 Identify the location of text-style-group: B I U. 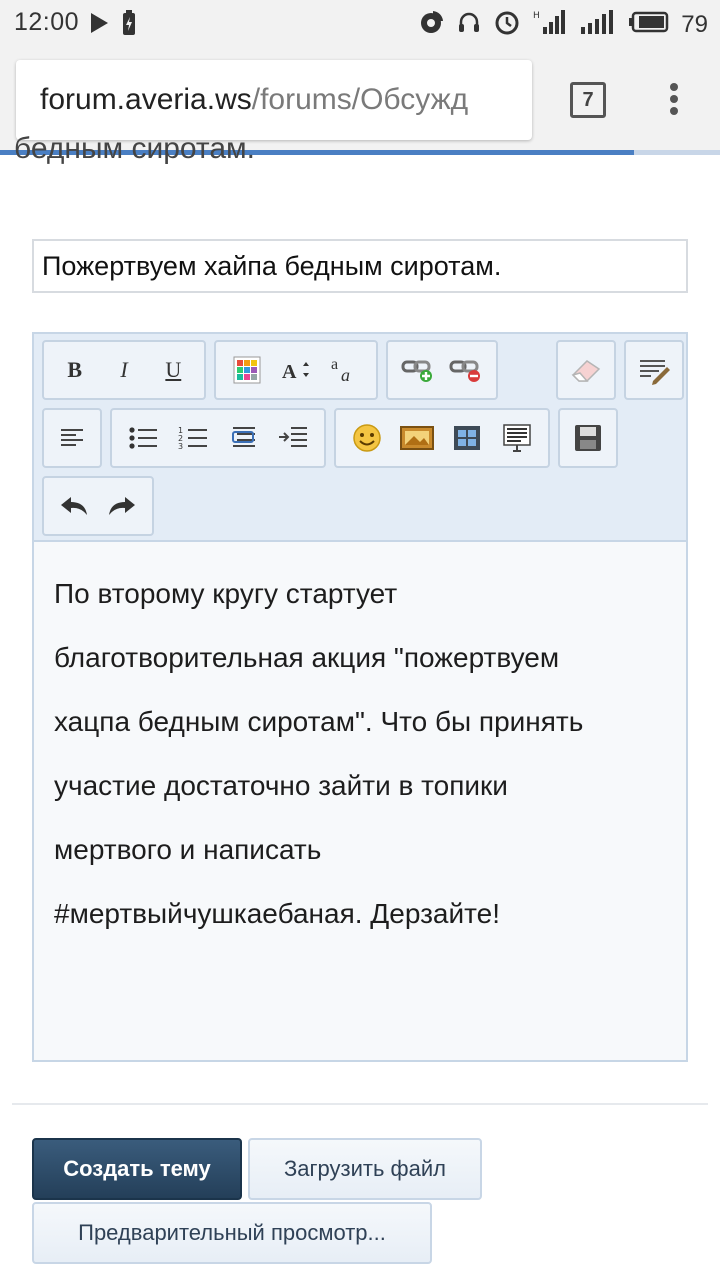
(124, 370).